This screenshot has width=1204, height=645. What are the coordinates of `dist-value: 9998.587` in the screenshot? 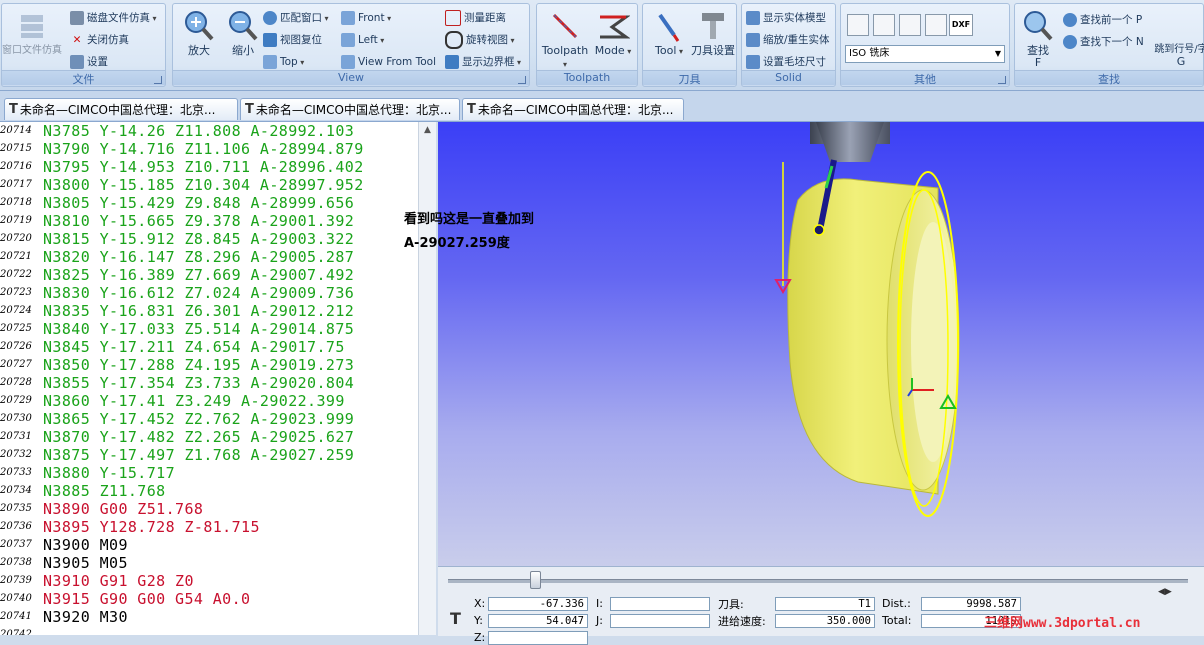 It's located at (971, 604).